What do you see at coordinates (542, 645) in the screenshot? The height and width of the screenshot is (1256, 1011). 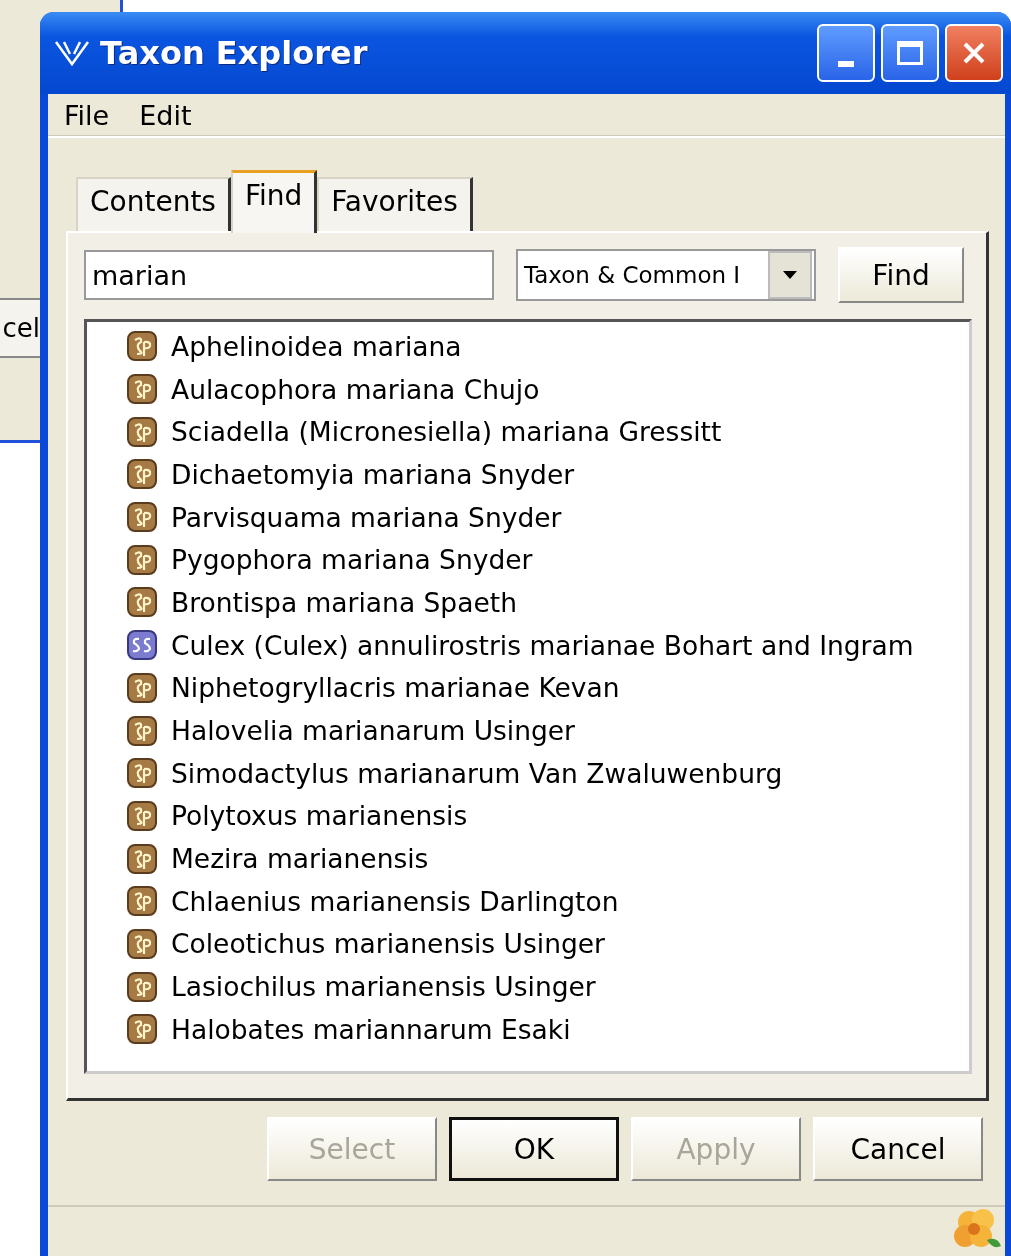 I see `result-item: Culex (Culex) annulirostris marianae Bohart and Ingram` at bounding box center [542, 645].